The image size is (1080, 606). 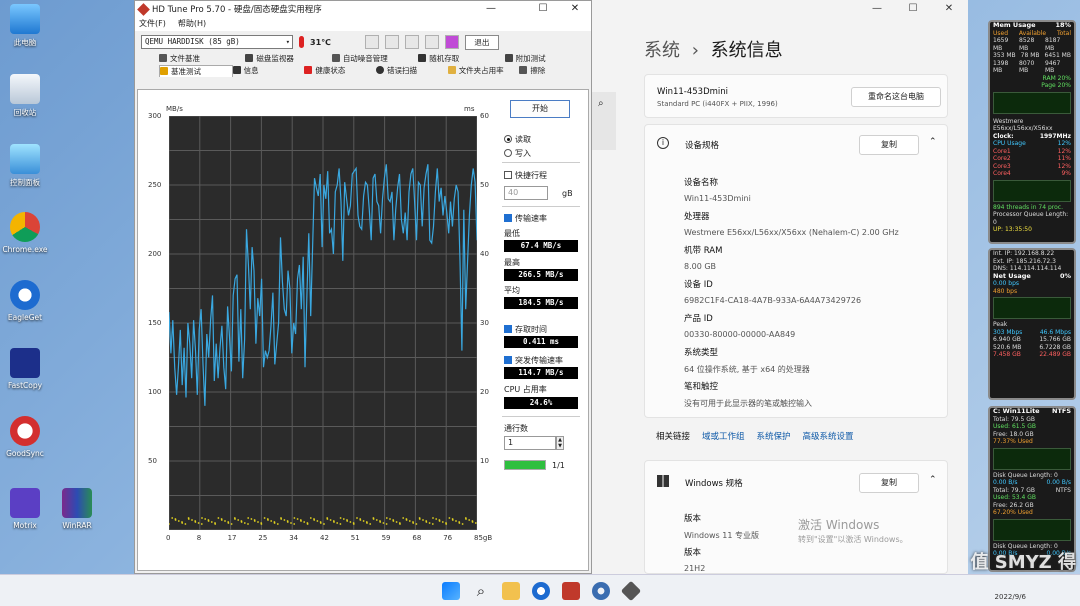 I want to click on taskbar: ⌕ 2022/9/6, so click(x=540, y=590).